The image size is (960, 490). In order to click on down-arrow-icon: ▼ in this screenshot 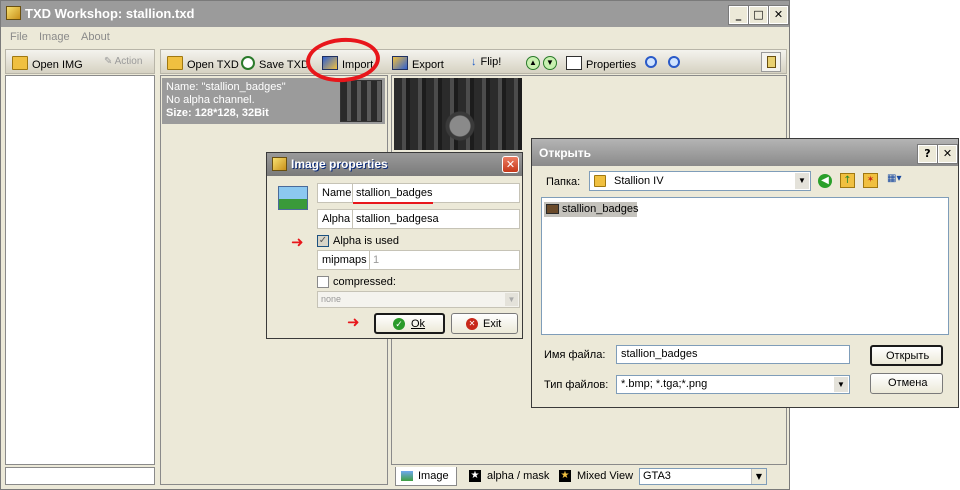, I will do `click(550, 63)`.